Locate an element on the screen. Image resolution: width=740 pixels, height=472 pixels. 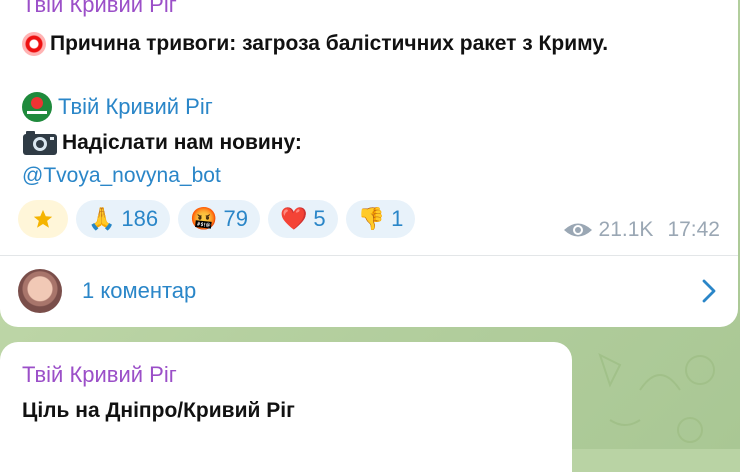
siren-icon is located at coordinates (34, 44).